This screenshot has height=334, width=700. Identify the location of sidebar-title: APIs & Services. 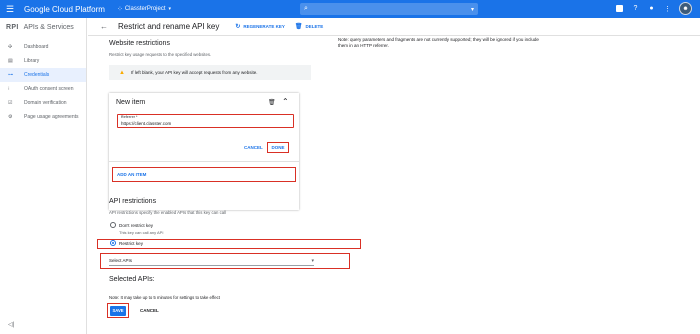
(48, 27).